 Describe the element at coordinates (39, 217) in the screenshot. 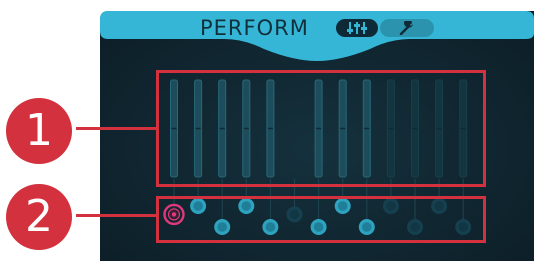

I see `callout-number-2: 2` at that location.